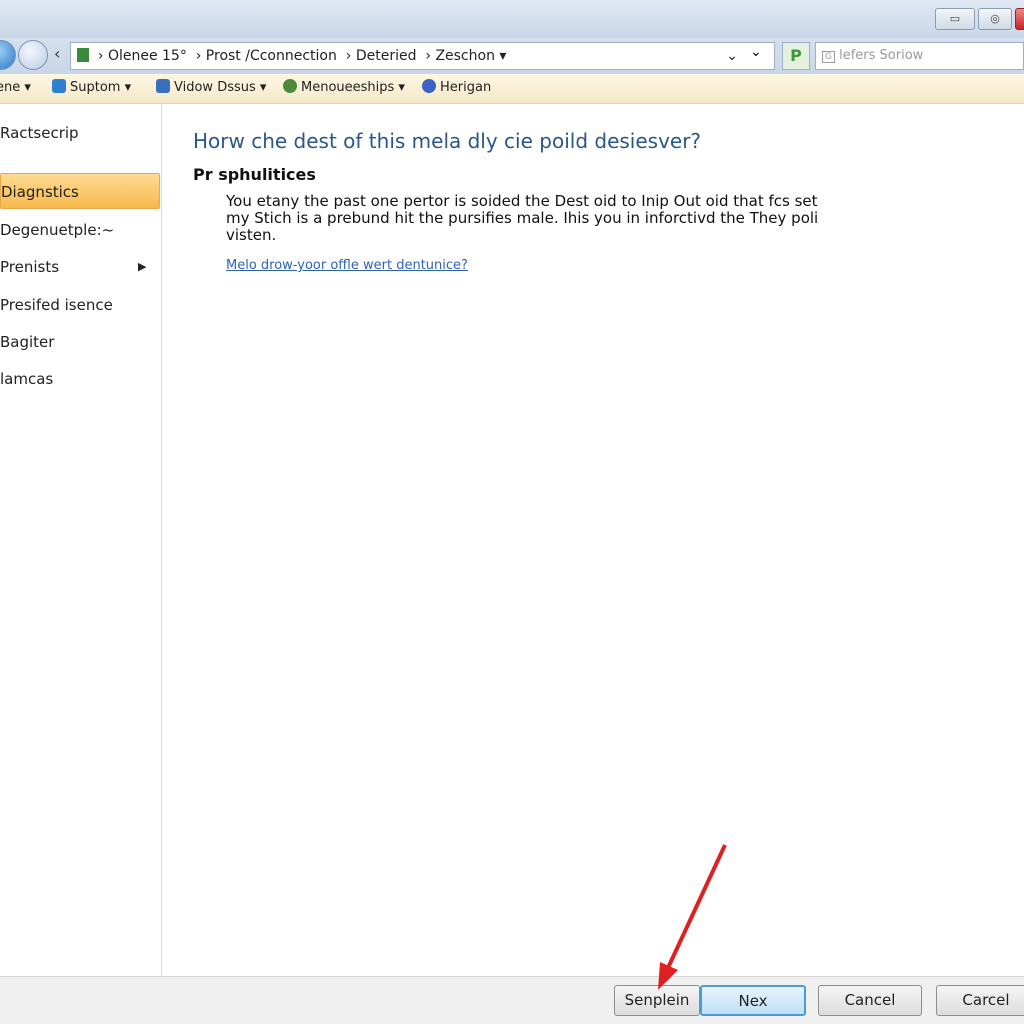  I want to click on annotation-arrow, so click(692, 917).